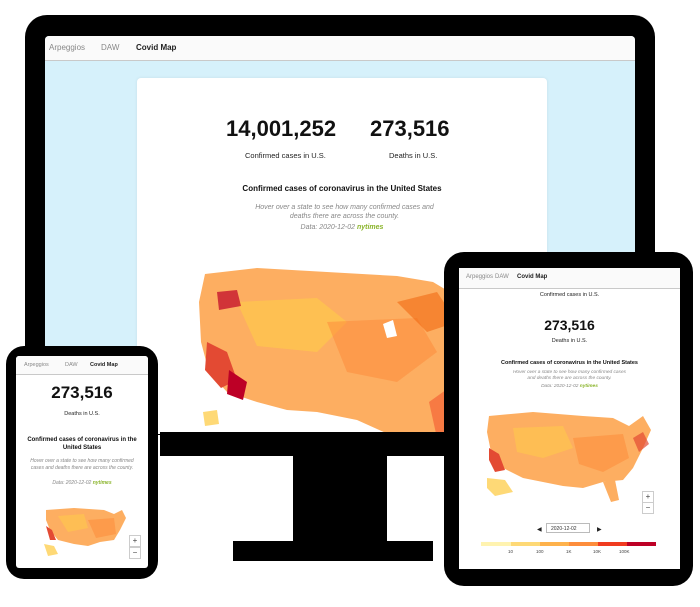 This screenshot has height=607, width=700. I want to click on tablet-nav-item-covid-map: Covid Map, so click(532, 277).